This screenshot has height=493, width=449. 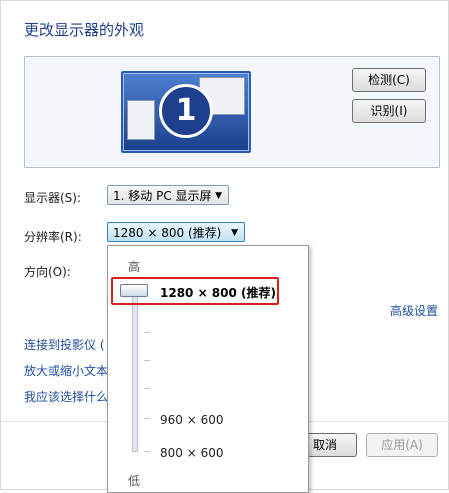 I want to click on page-title: 更改显示器的外观, so click(x=84, y=30).